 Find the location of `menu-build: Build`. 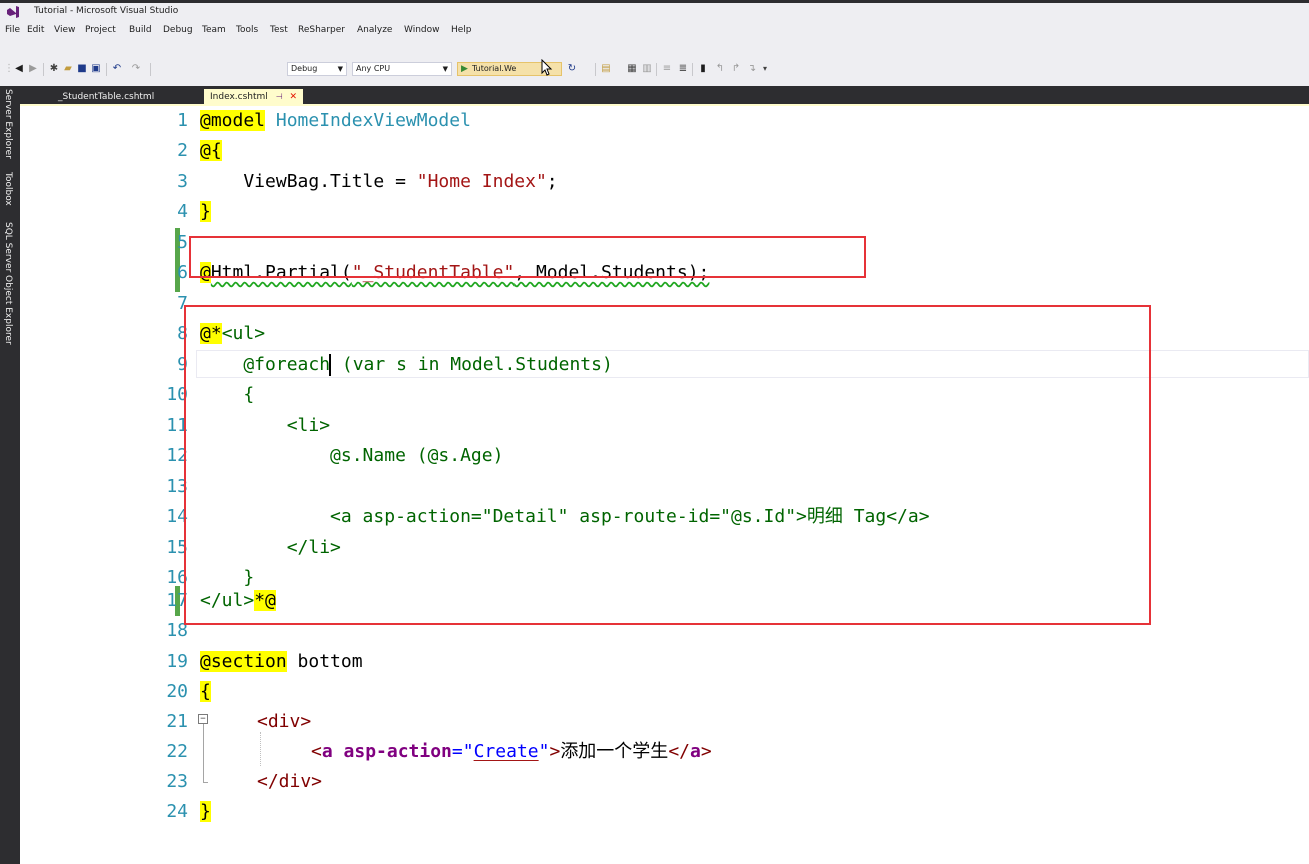

menu-build: Build is located at coordinates (140, 30).